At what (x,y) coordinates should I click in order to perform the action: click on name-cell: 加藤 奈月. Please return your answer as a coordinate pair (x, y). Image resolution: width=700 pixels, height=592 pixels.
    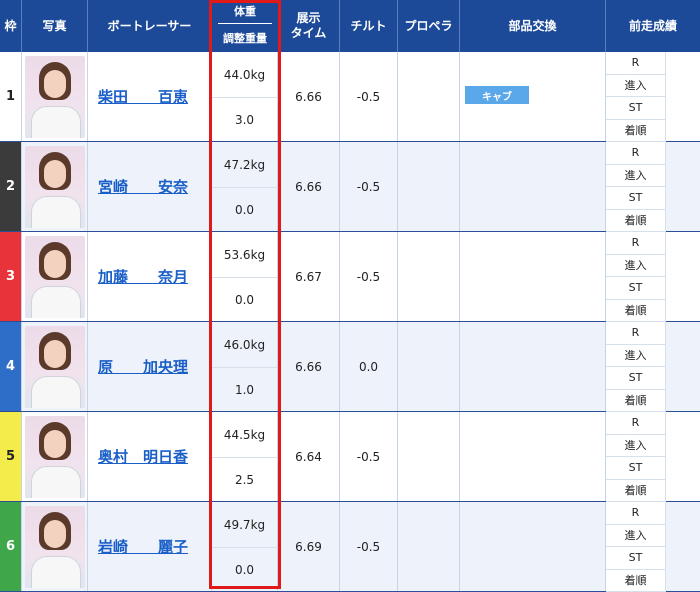
    Looking at the image, I should click on (150, 276).